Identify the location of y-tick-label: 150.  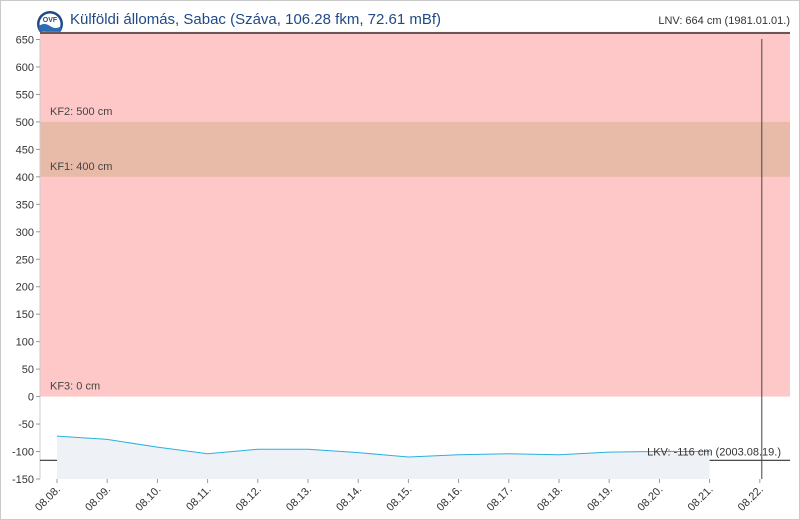
(25, 315).